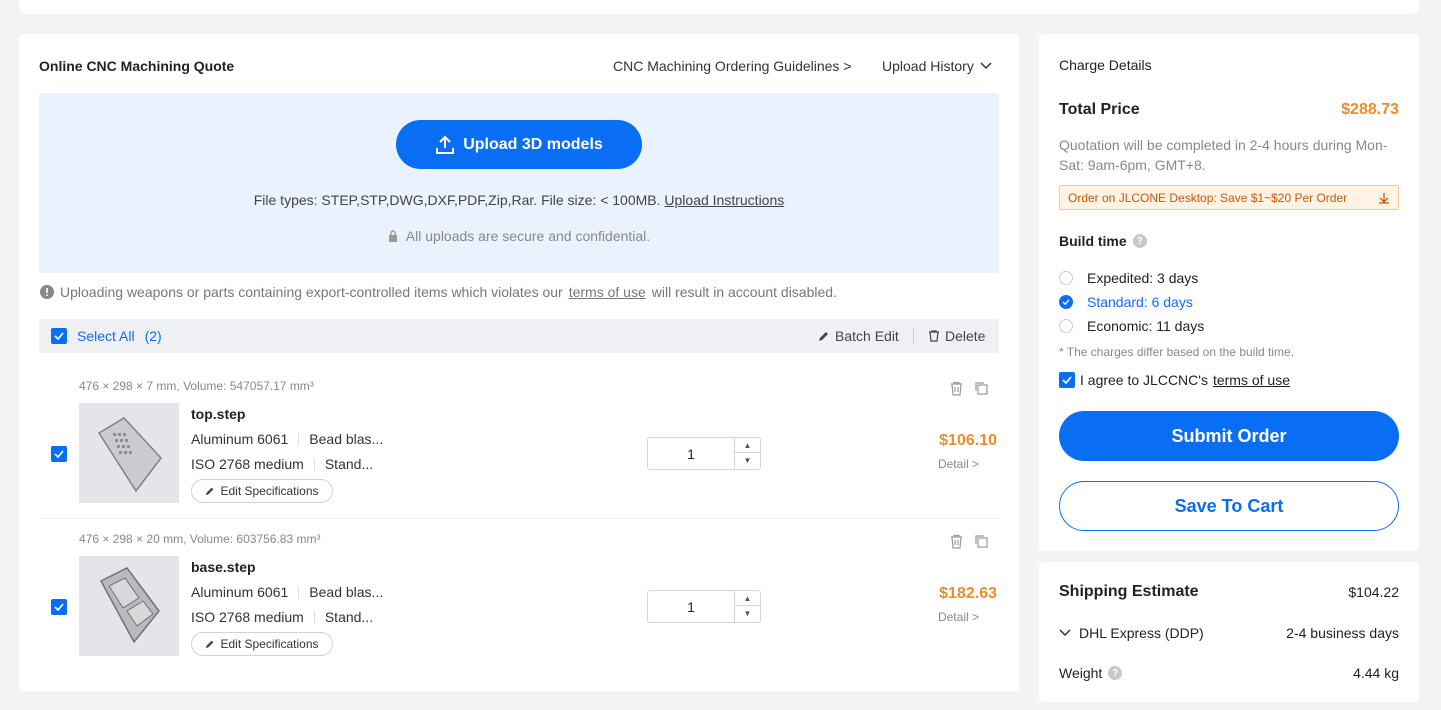 This screenshot has height=710, width=1441. Describe the element at coordinates (1099, 109) in the screenshot. I see `total-price-label: Total Price` at that location.